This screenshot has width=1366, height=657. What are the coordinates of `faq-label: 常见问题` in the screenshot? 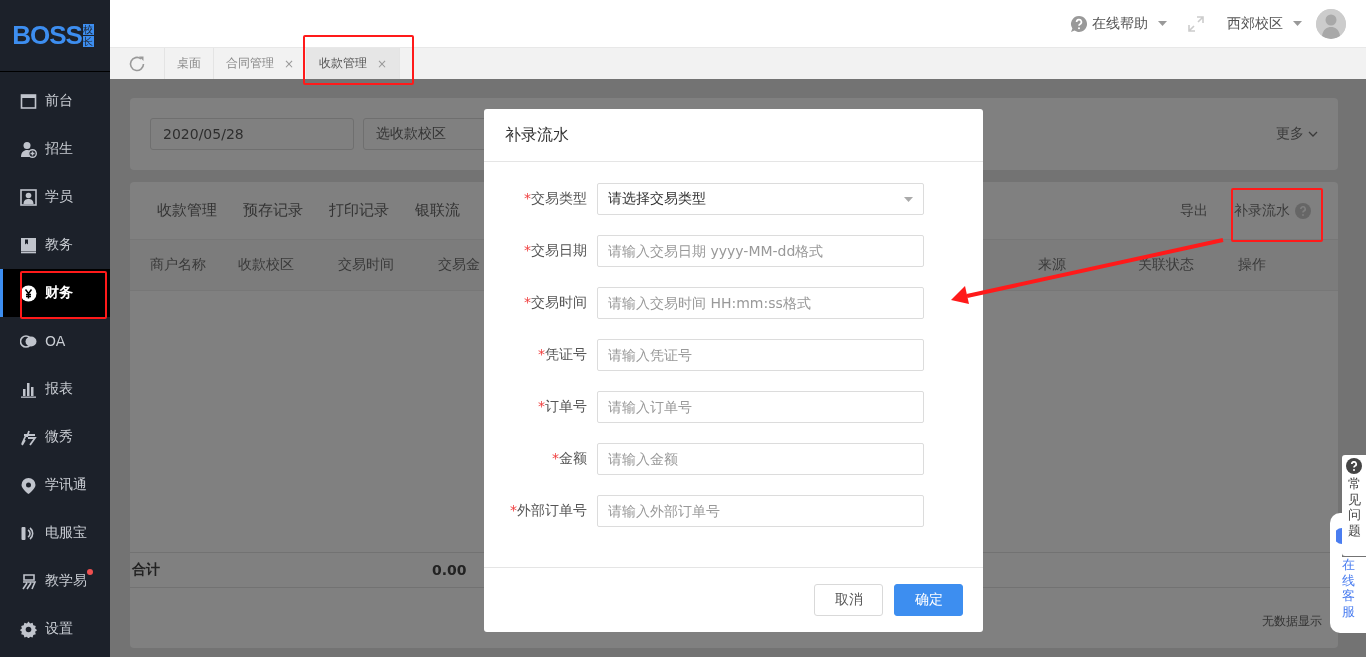 It's located at (1354, 507).